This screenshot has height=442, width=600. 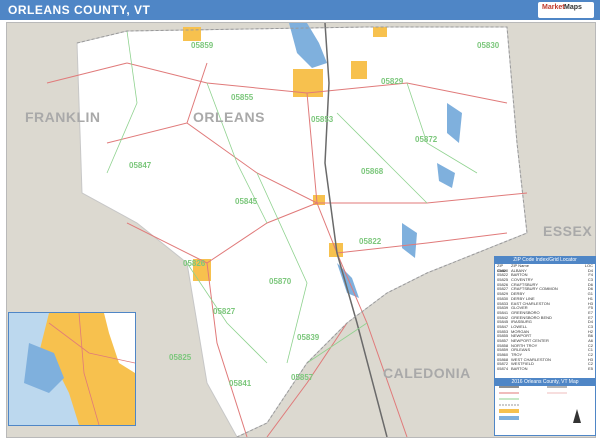 What do you see at coordinates (180, 357) in the screenshot?
I see `zip-label: 05825` at bounding box center [180, 357].